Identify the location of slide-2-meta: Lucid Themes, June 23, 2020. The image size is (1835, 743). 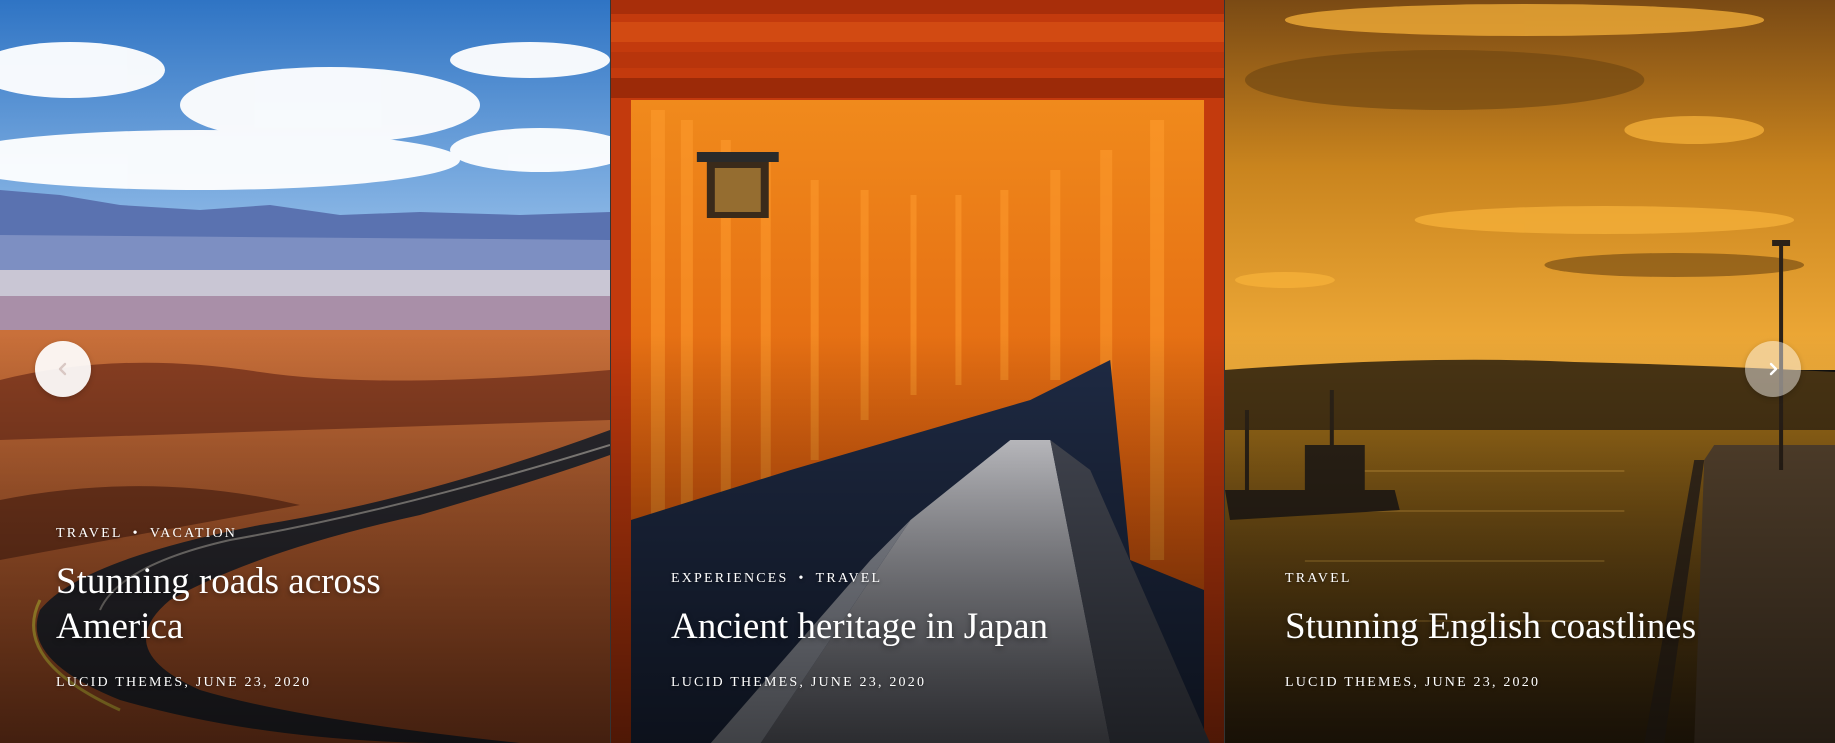
(799, 682).